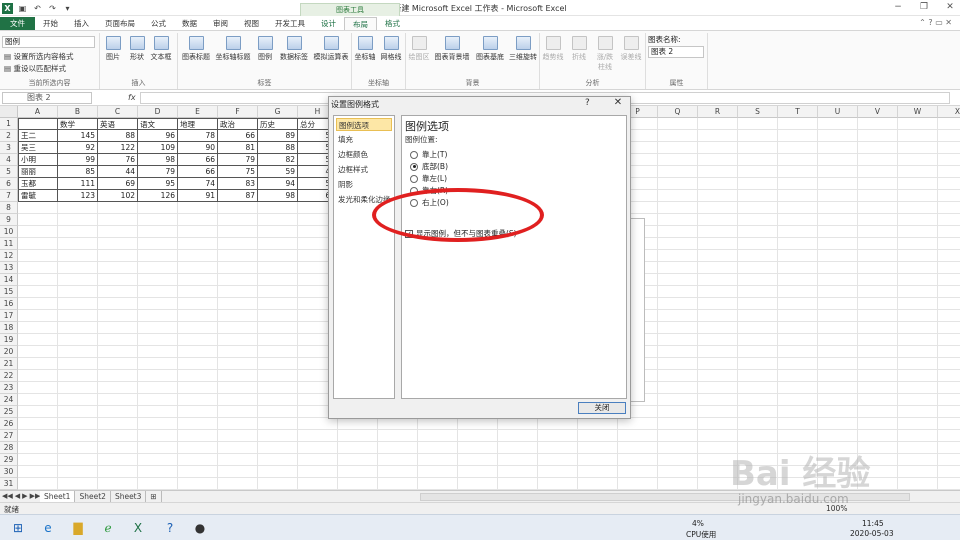 This screenshot has width=960, height=540. Describe the element at coordinates (758, 112) in the screenshot. I see `column-header: S` at that location.